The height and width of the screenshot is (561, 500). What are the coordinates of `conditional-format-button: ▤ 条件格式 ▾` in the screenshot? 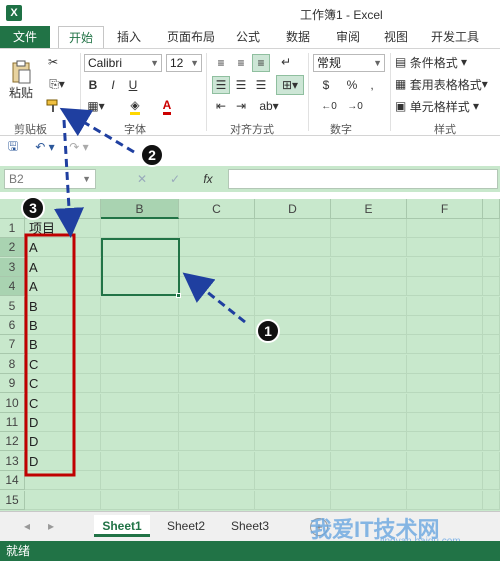 It's located at (444, 62).